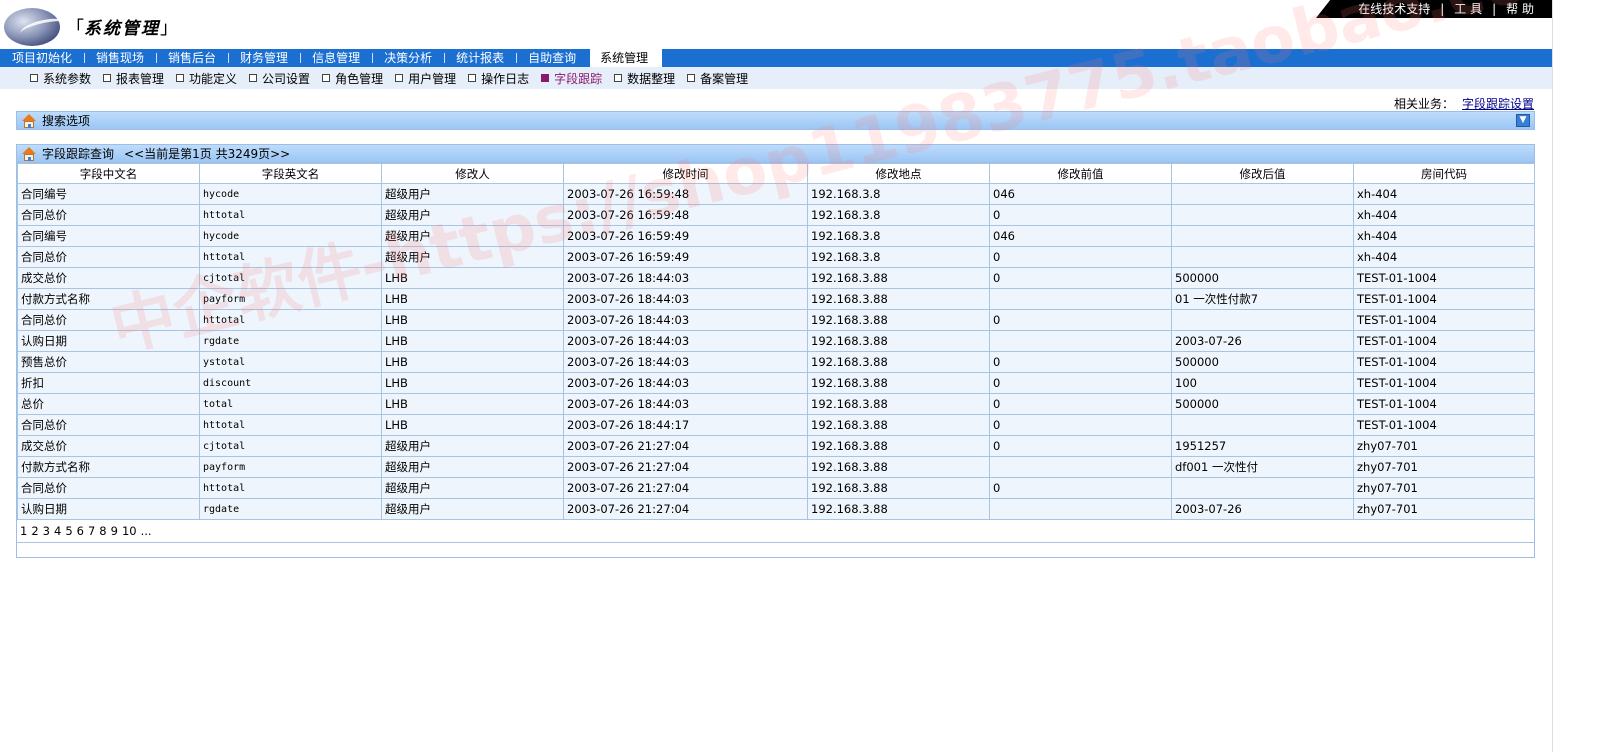 This screenshot has height=752, width=1600. What do you see at coordinates (279, 78) in the screenshot?
I see `subnav-company: 公司设置` at bounding box center [279, 78].